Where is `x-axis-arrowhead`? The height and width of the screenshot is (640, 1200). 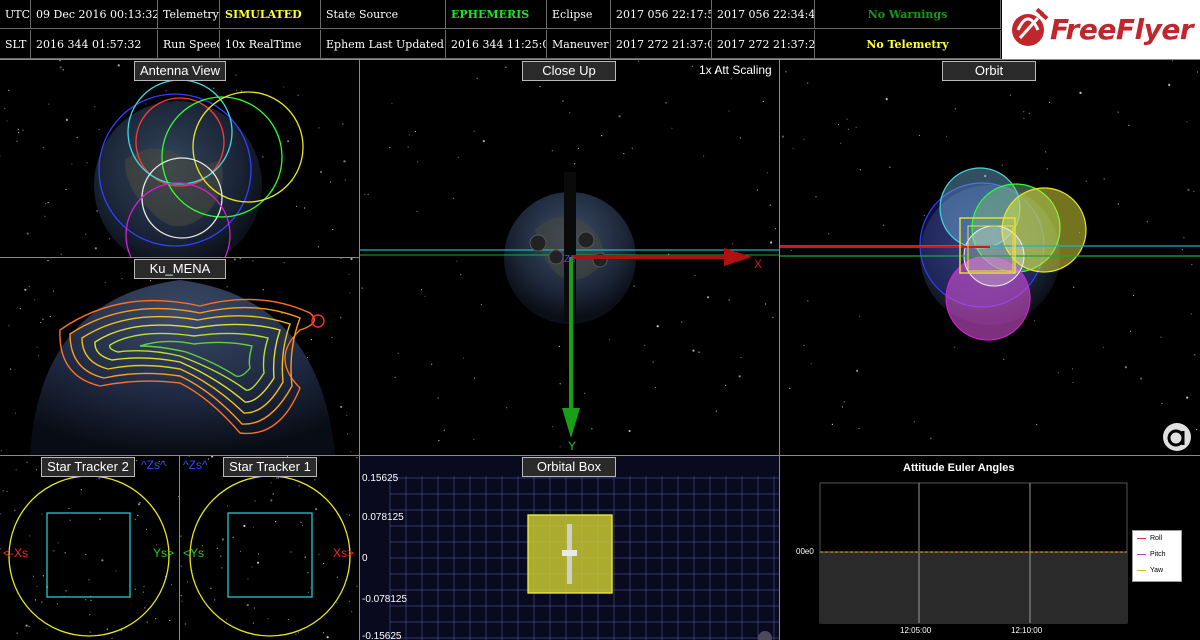
x-axis-arrowhead is located at coordinates (738, 257).